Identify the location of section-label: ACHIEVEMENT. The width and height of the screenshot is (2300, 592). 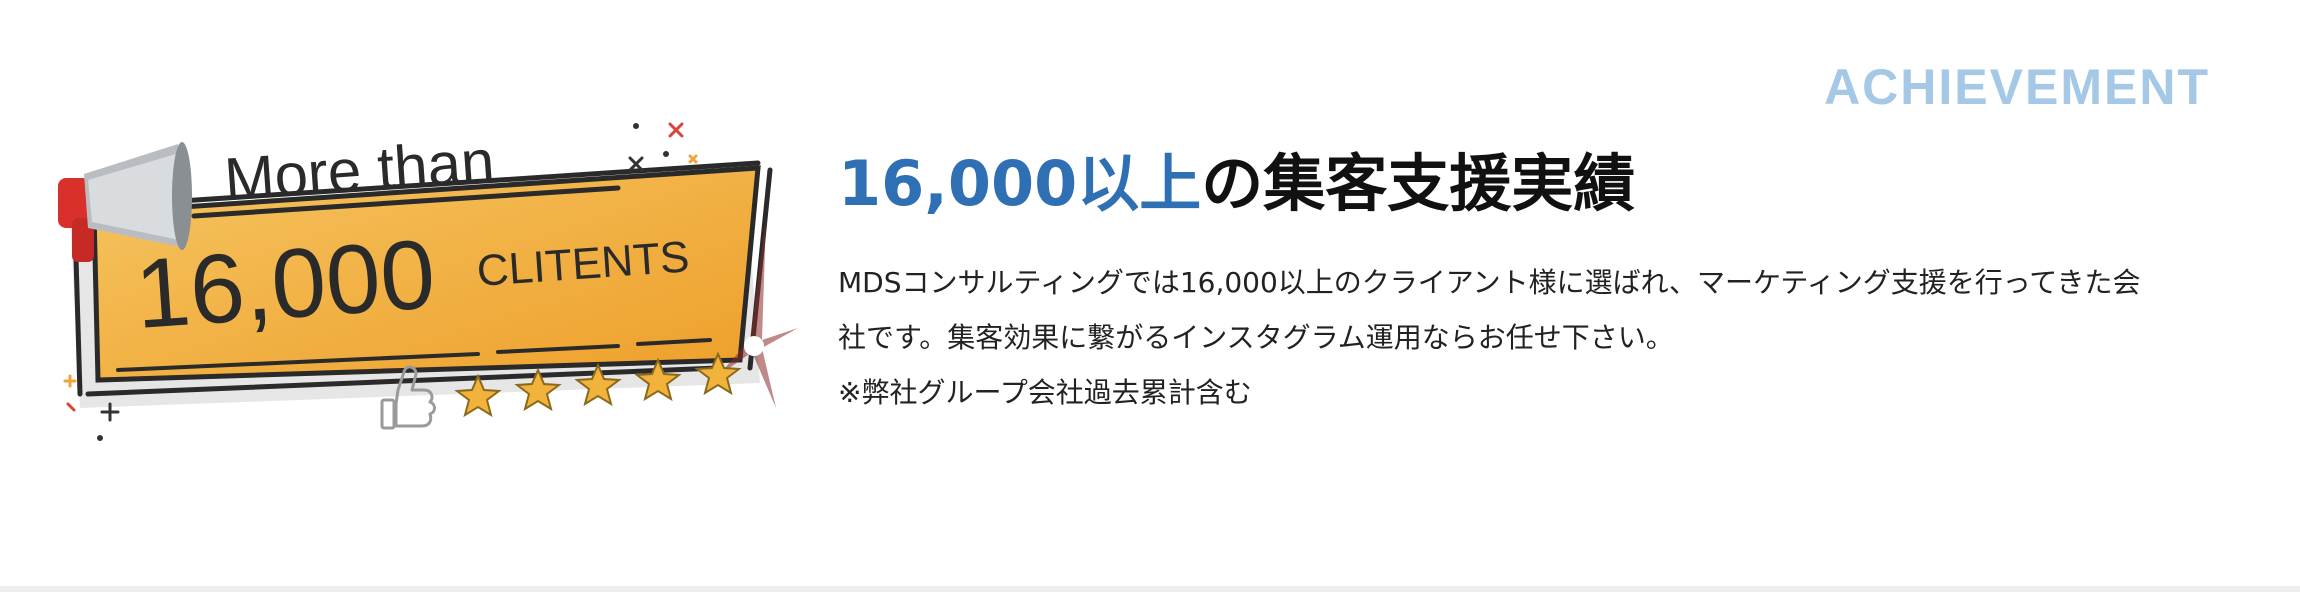
(2017, 87).